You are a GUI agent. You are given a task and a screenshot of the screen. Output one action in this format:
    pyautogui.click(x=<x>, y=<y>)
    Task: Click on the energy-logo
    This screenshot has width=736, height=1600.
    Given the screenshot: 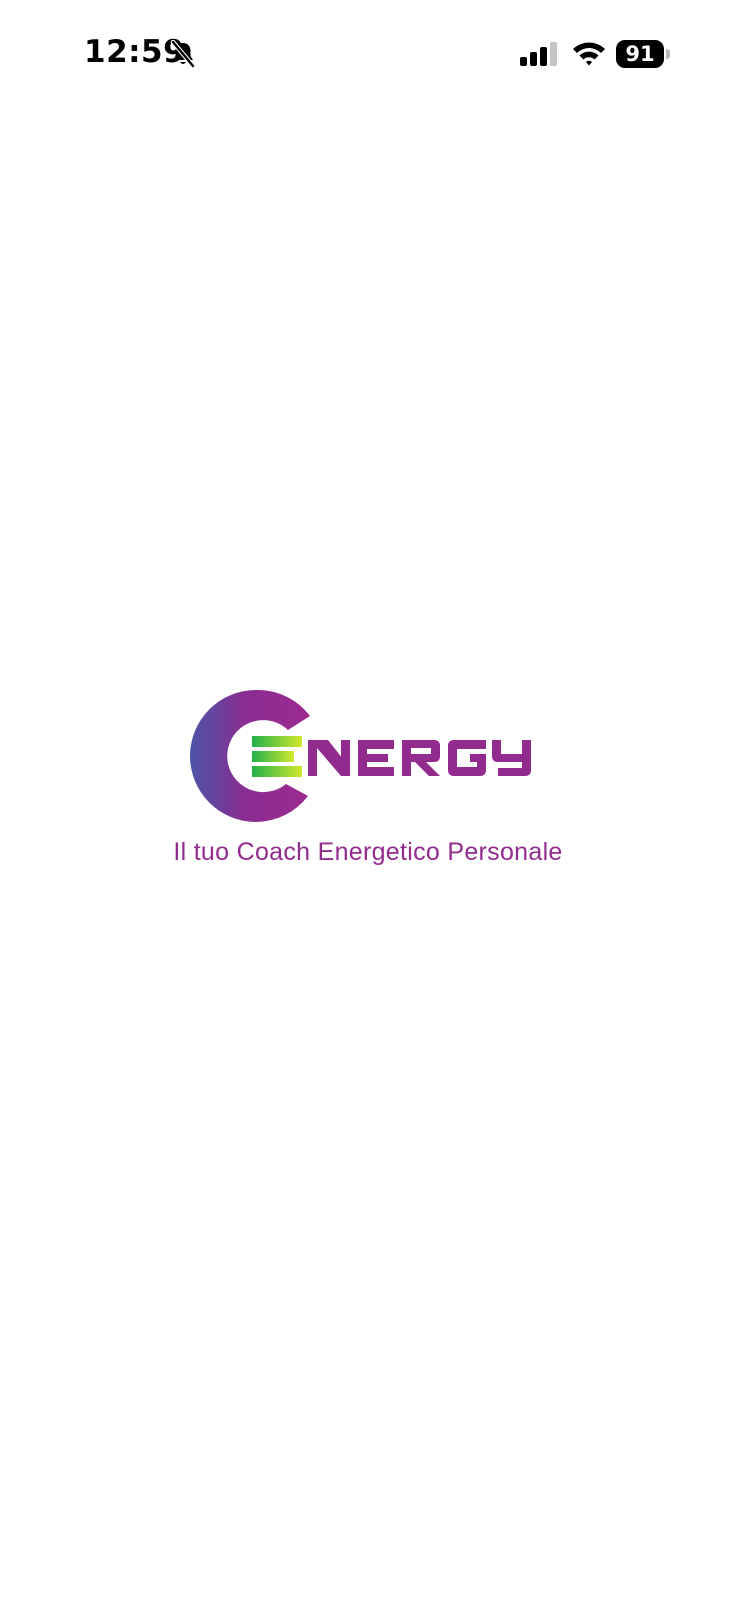 What is the action you would take?
    pyautogui.click(x=360, y=756)
    